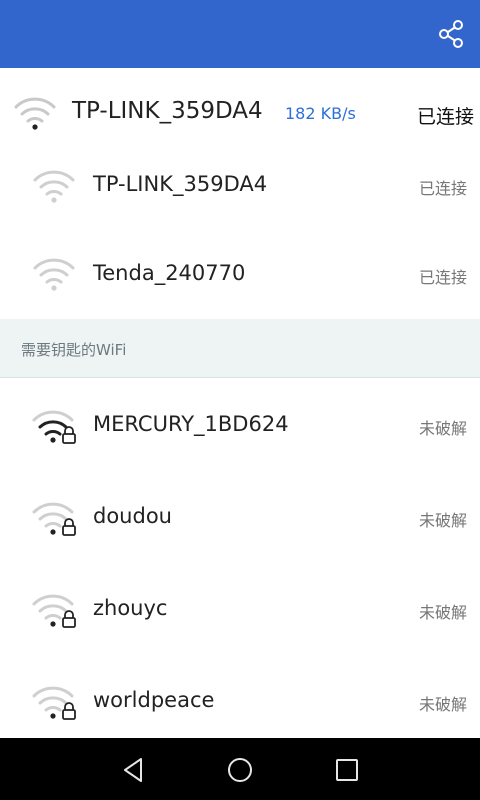 The width and height of the screenshot is (480, 800). Describe the element at coordinates (132, 516) in the screenshot. I see `network-ssid: doudou` at that location.